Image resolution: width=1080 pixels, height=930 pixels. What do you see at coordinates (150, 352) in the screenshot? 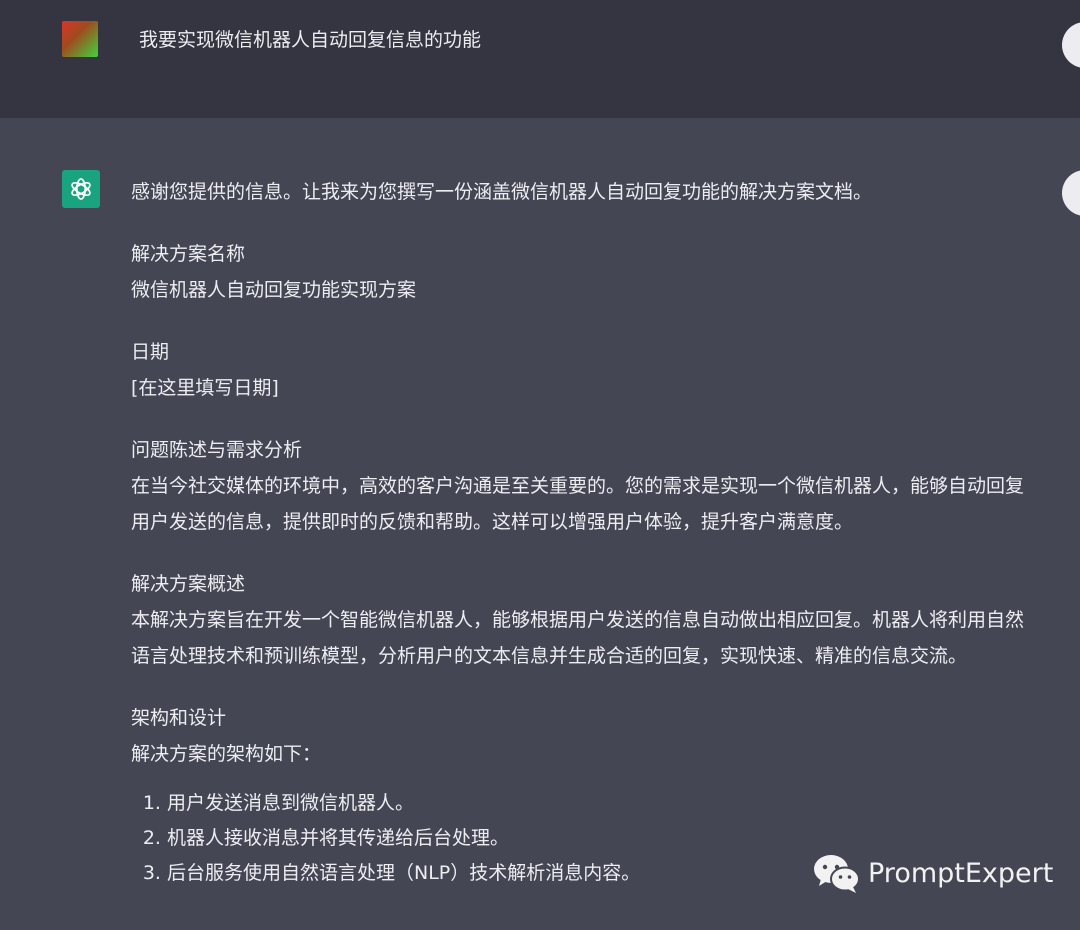
I see `section-heading: 日期` at bounding box center [150, 352].